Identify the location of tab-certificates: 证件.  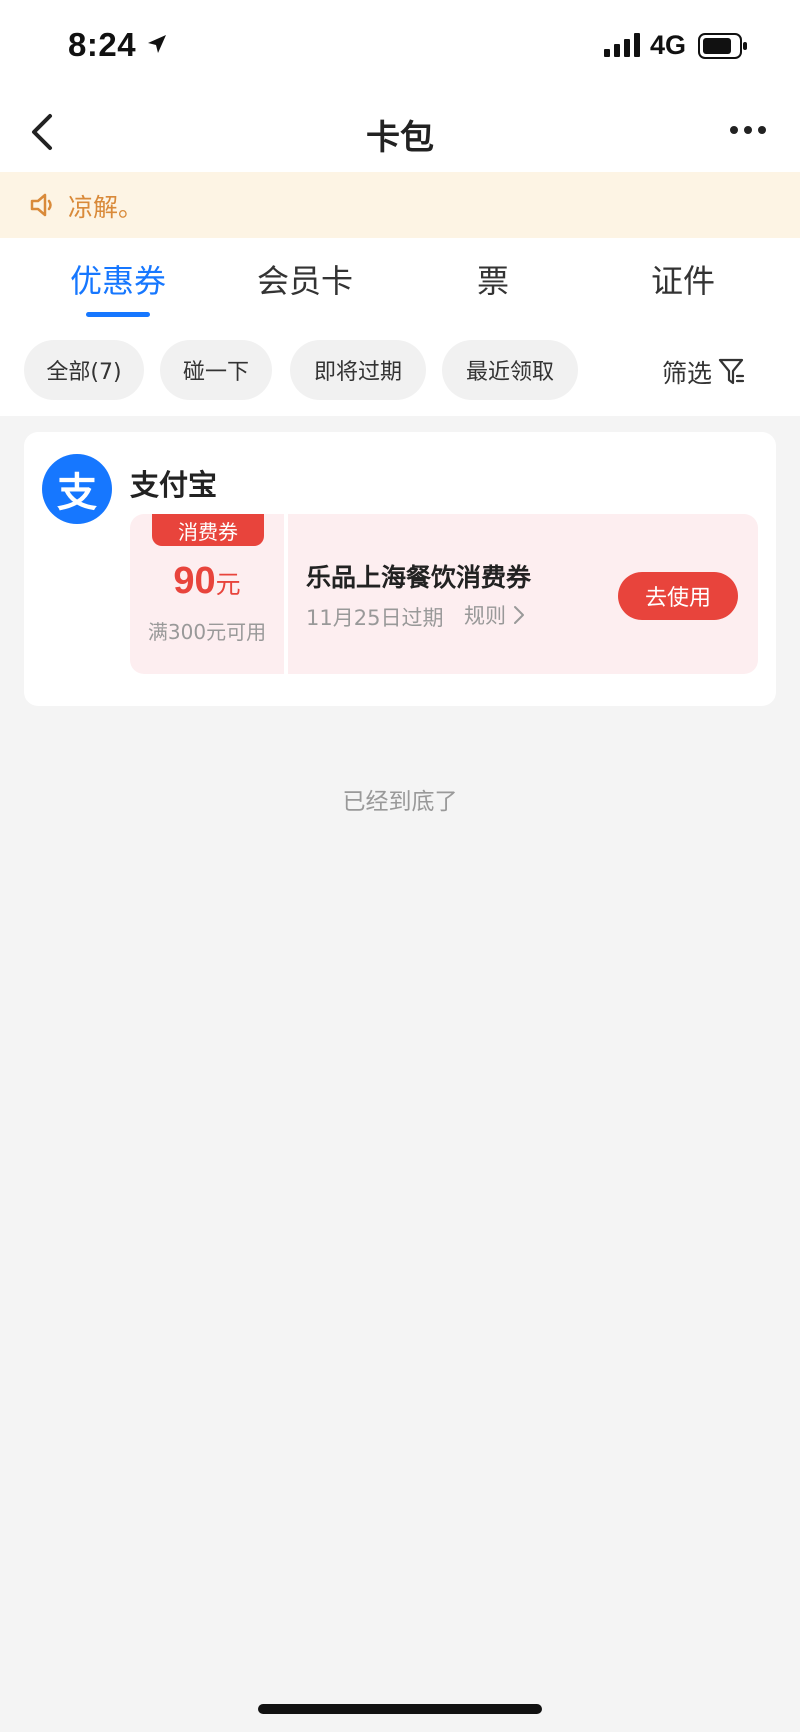
(683, 286).